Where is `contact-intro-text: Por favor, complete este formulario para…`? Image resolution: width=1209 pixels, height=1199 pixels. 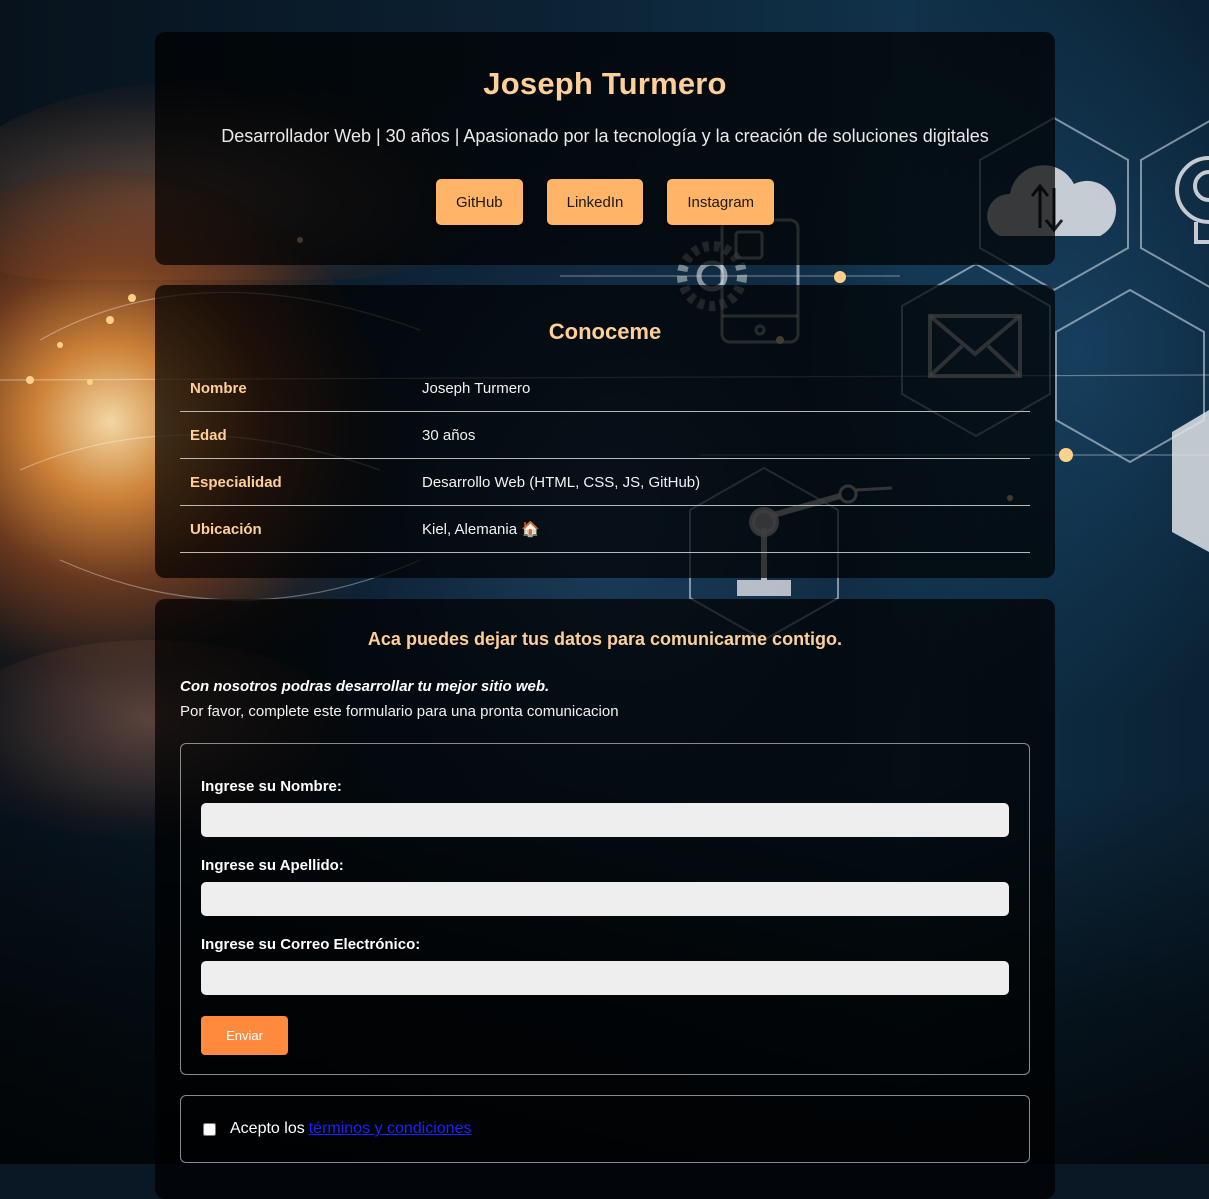 contact-intro-text: Por favor, complete este formulario para… is located at coordinates (399, 711).